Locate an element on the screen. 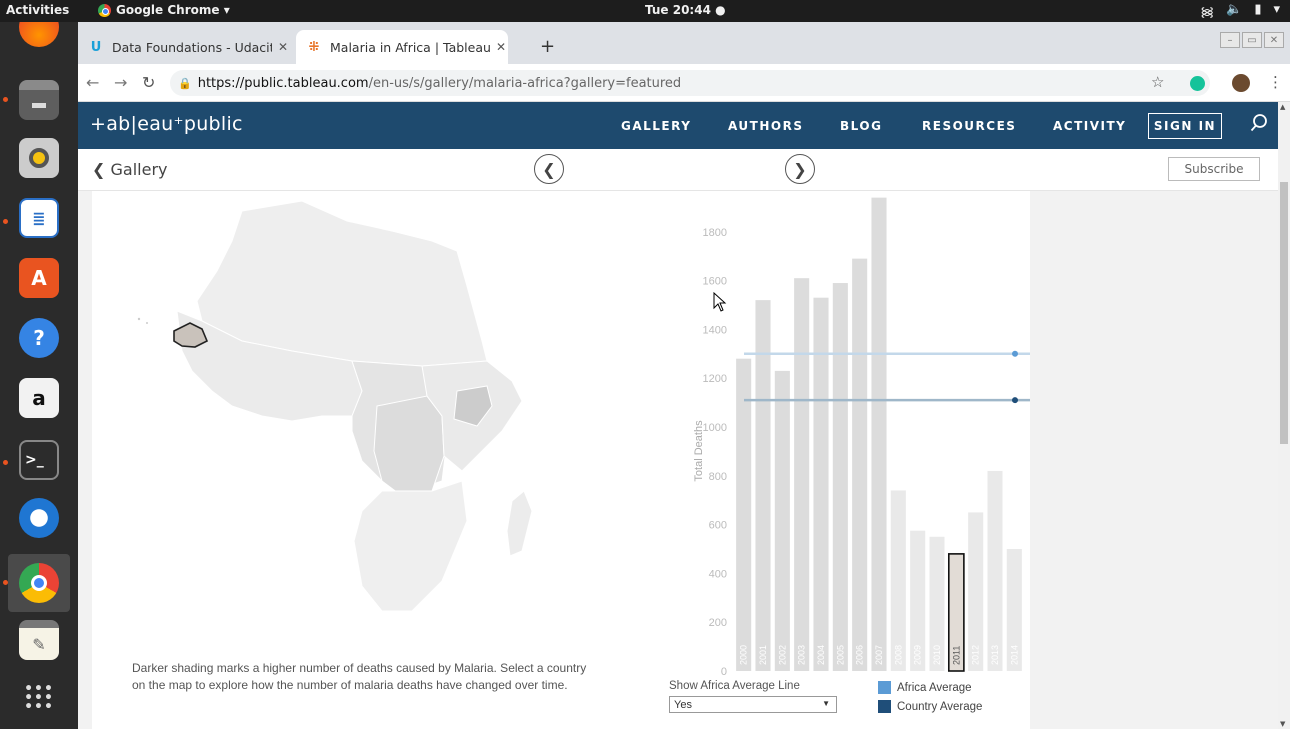 The image size is (1290, 729). dock-thunderbird is located at coordinates (39, 518).